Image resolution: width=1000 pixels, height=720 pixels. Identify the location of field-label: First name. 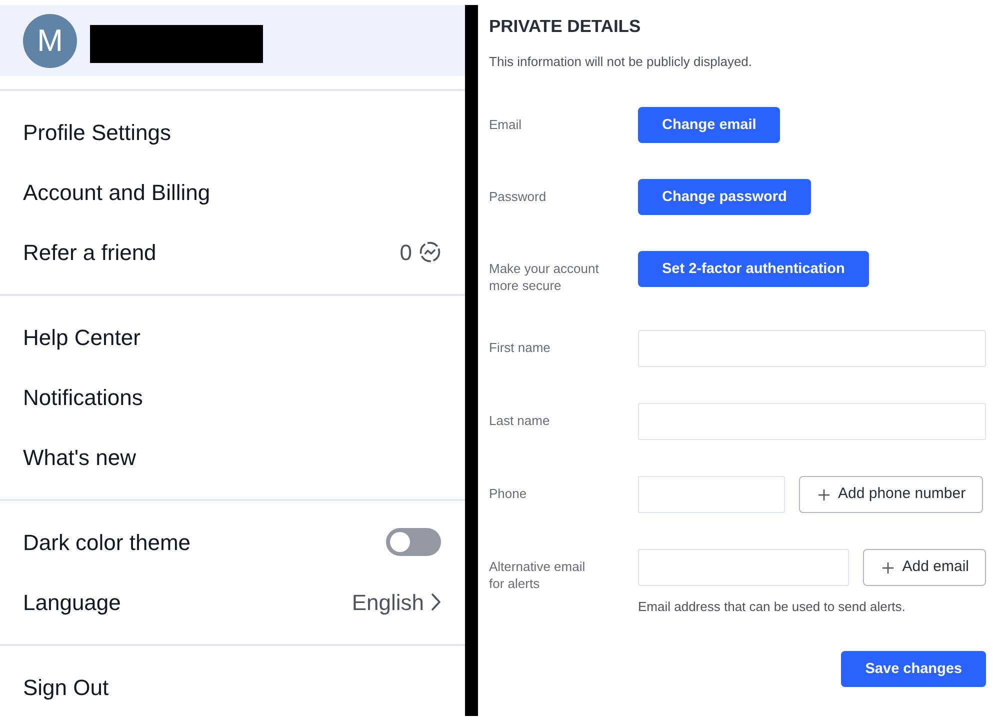
(520, 347).